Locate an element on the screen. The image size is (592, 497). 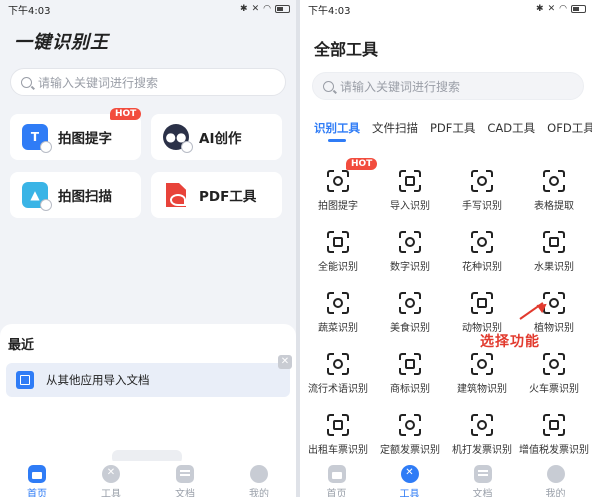
tool-item: 动物识别 is located at coordinates (482, 313).